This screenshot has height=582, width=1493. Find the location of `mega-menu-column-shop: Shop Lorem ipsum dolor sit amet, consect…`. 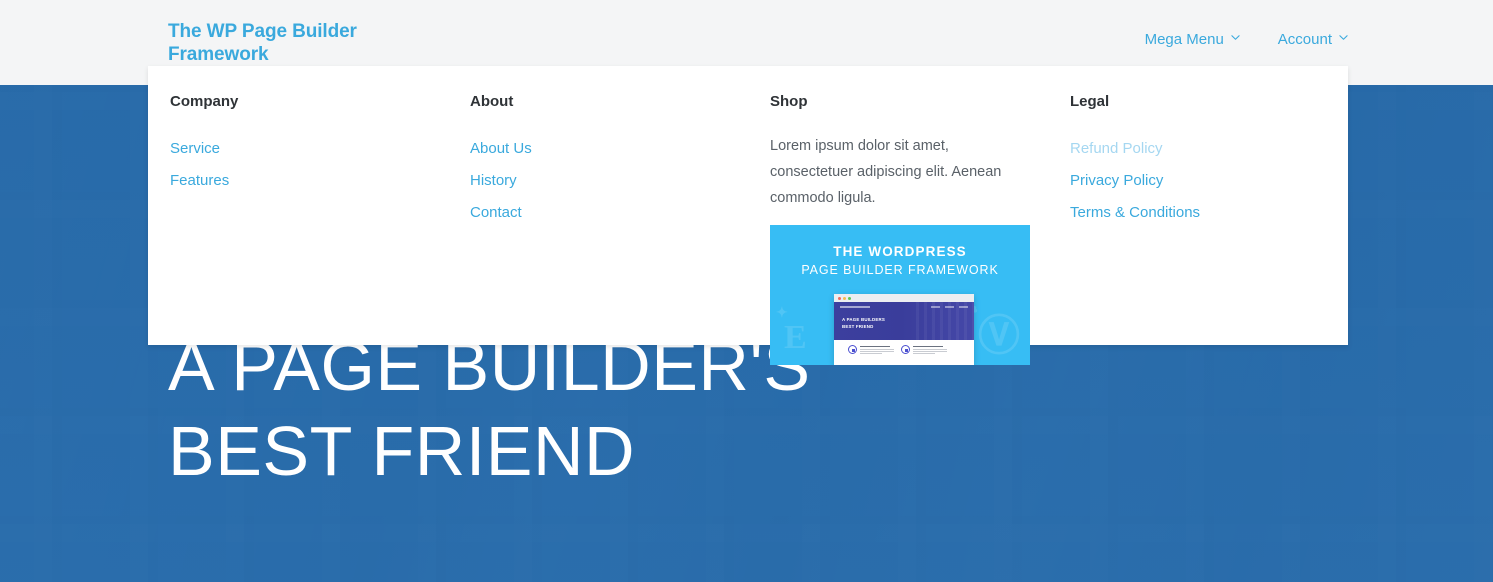

mega-menu-column-shop: Shop Lorem ipsum dolor sit amet, consect… is located at coordinates (898, 228).